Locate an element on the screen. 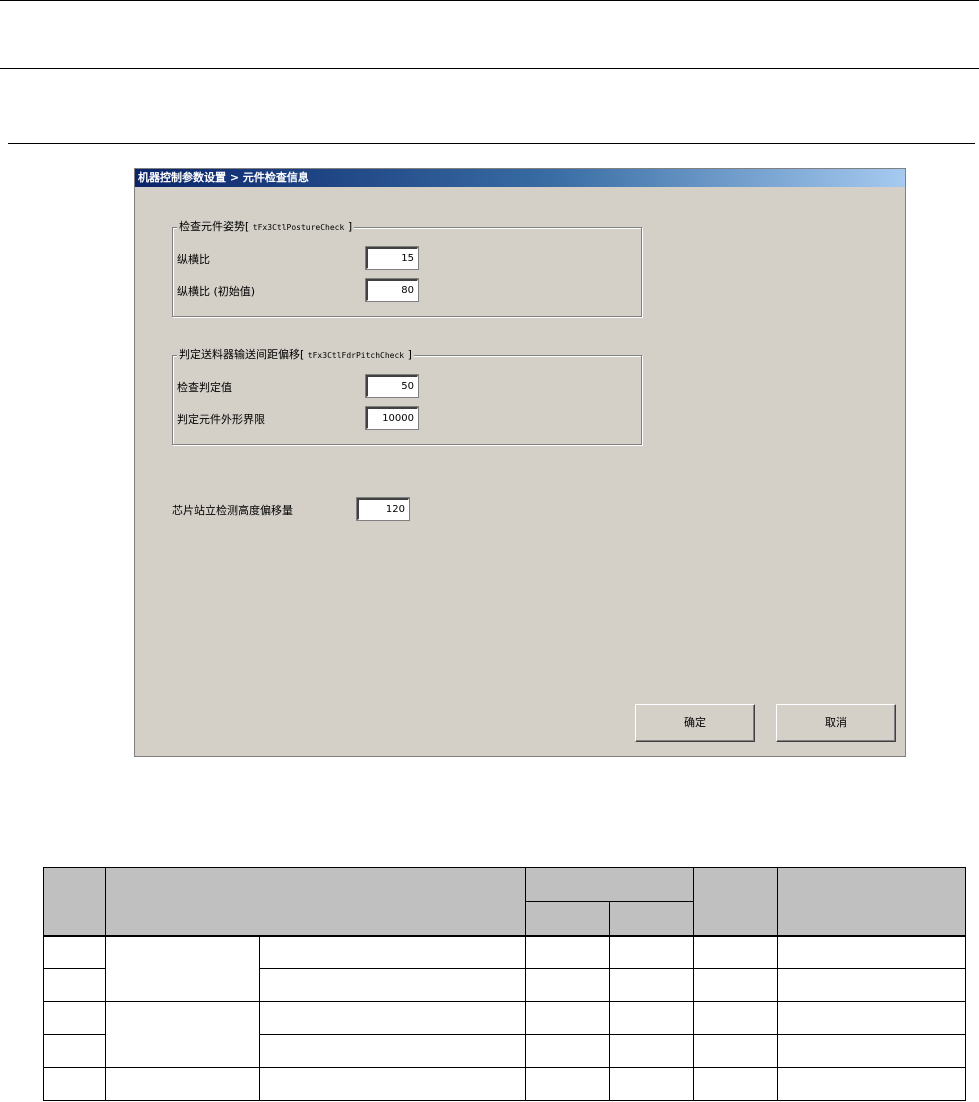 The height and width of the screenshot is (1102, 979). outline-limit-label: 判定元件外形界限 is located at coordinates (221, 419).